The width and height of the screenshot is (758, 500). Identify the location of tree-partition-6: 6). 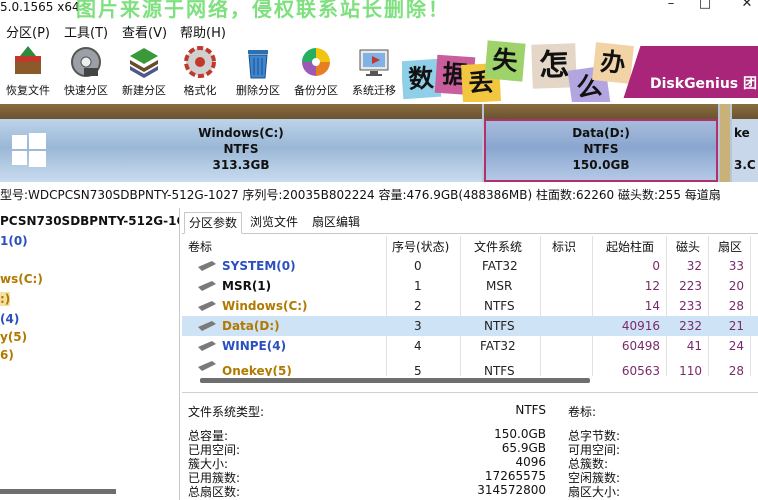
(7, 355).